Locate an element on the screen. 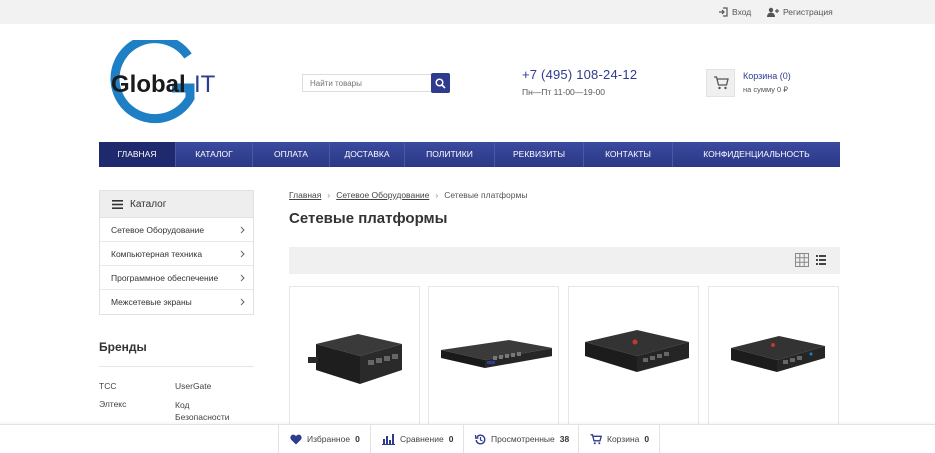 This screenshot has width=935, height=453. logo-text-right: IT is located at coordinates (205, 84).